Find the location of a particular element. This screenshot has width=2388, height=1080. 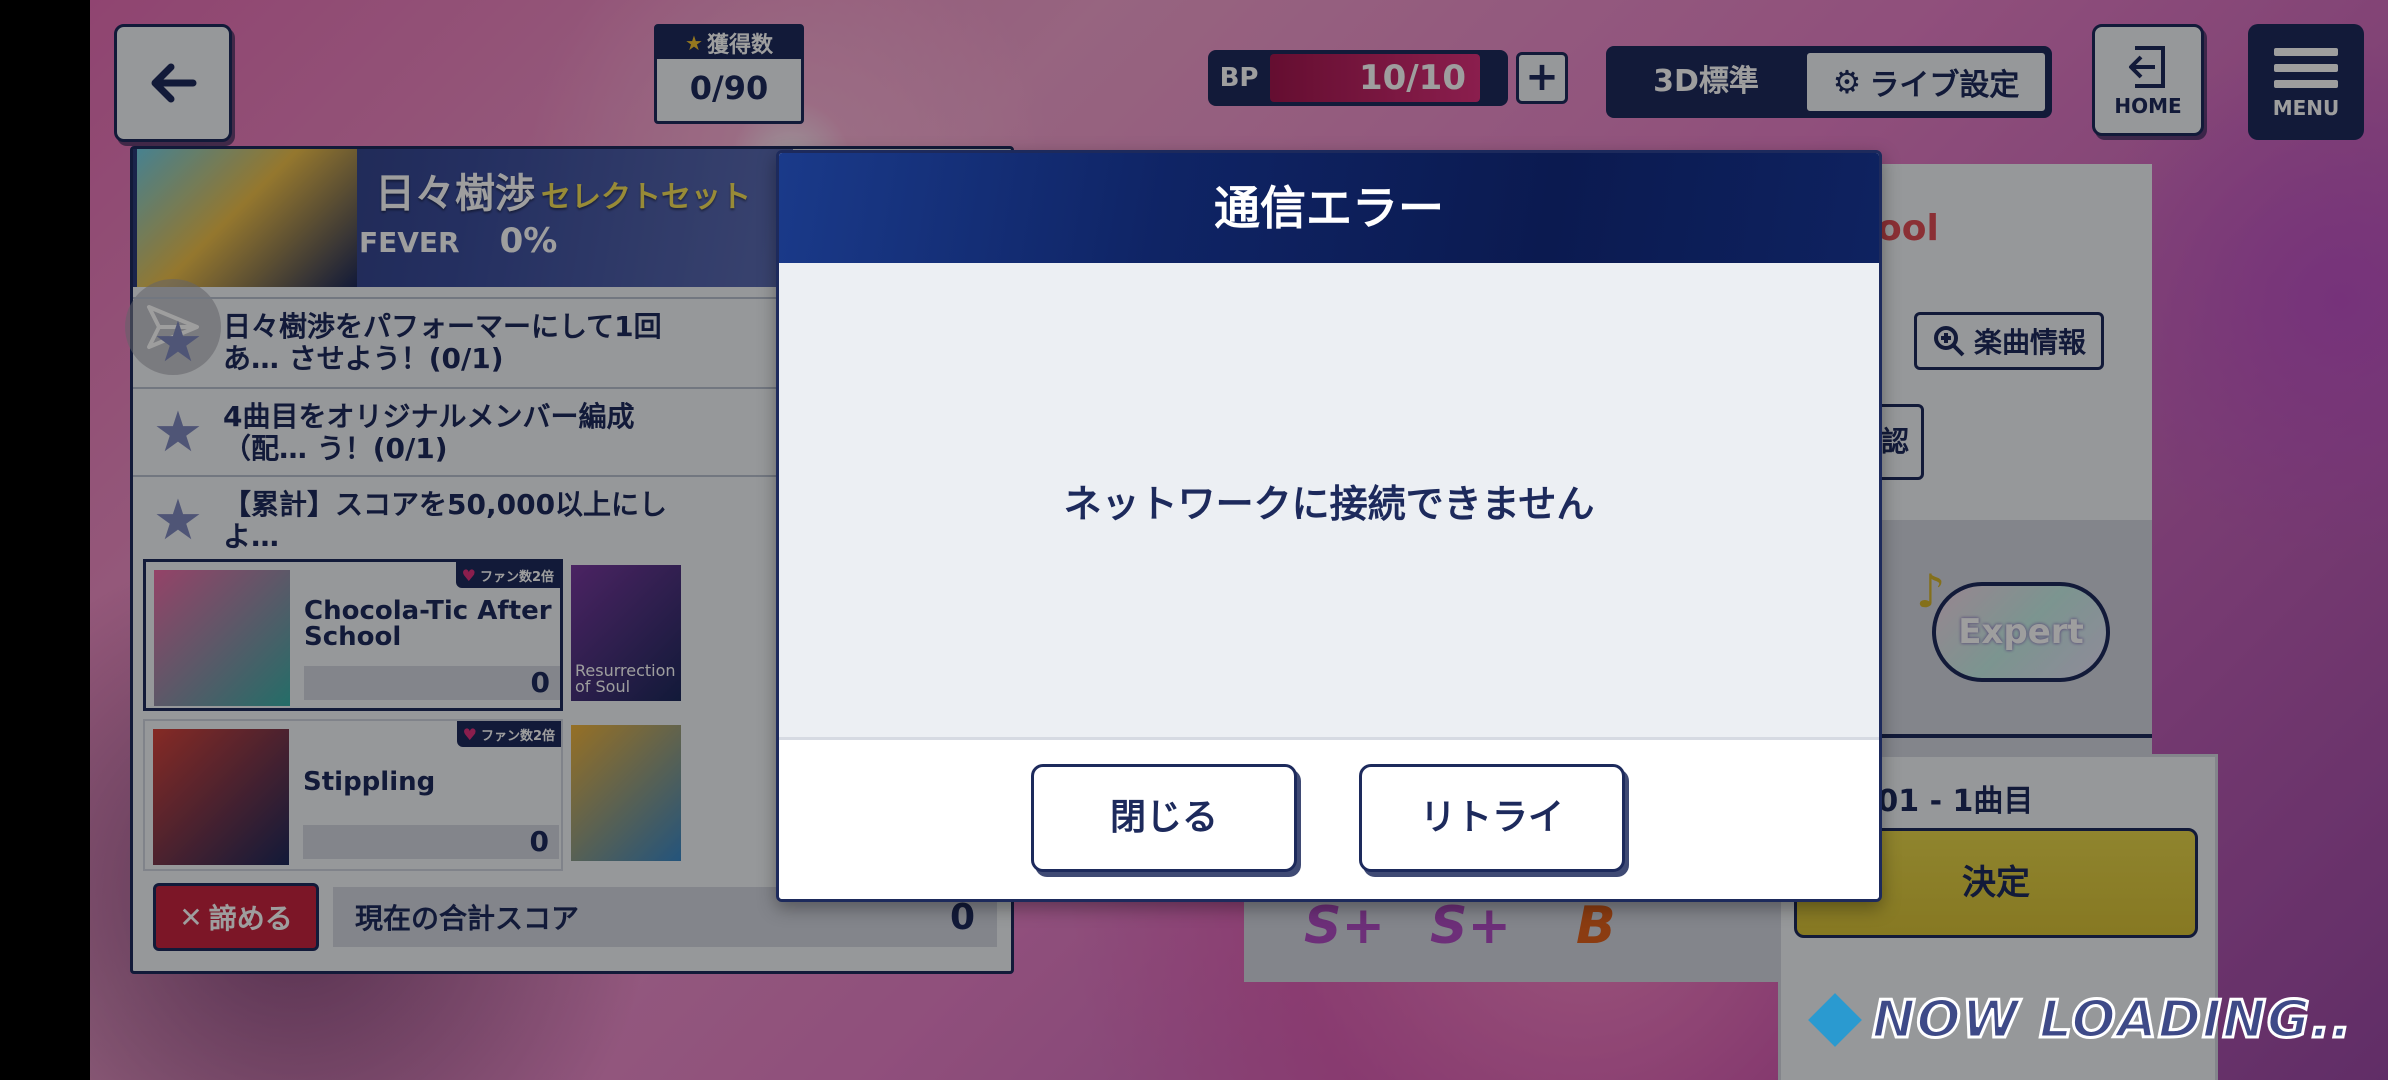

loading-indicator: NOW LOADING.. is located at coordinates (2080, 1020).